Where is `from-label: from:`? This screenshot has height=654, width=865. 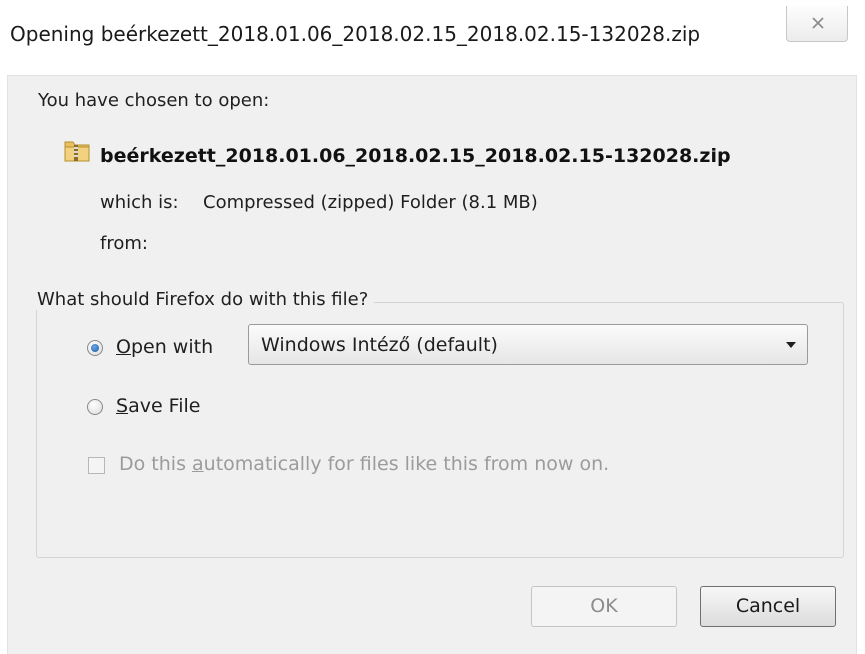 from-label: from: is located at coordinates (124, 243).